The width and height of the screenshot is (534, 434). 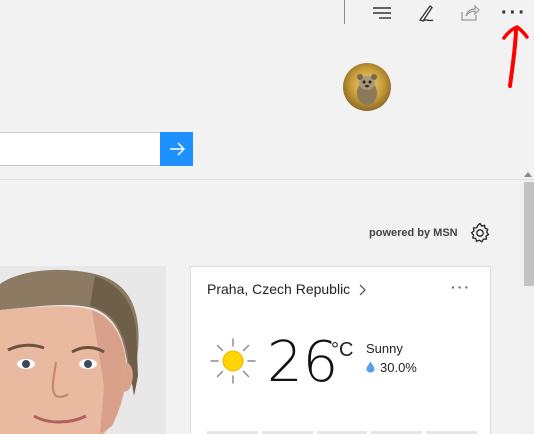 I want to click on header-divider, so click(x=267, y=179).